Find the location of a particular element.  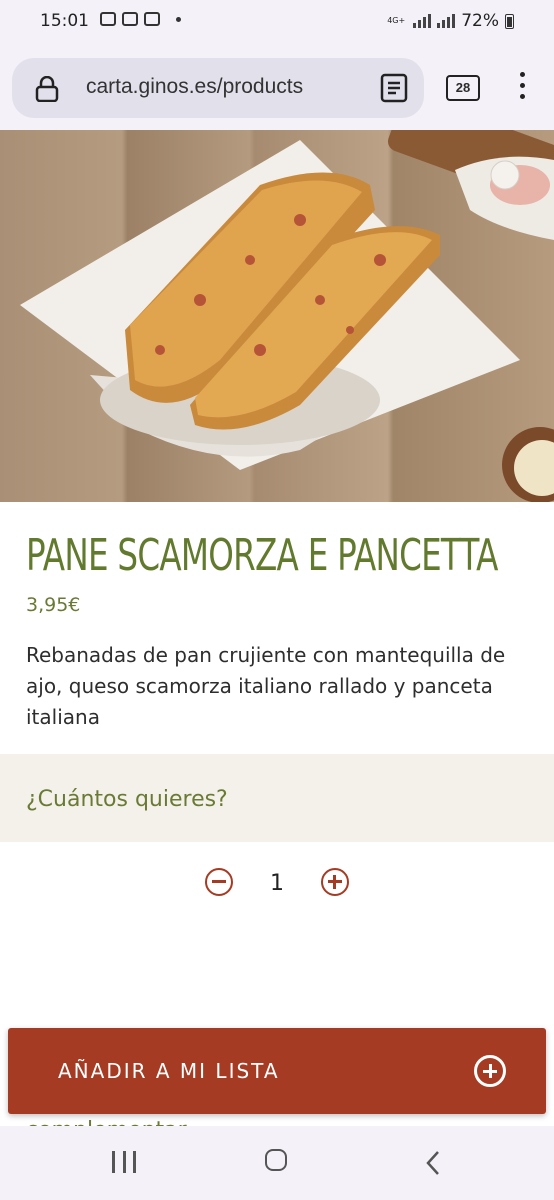

back-icon is located at coordinates (433, 1163).